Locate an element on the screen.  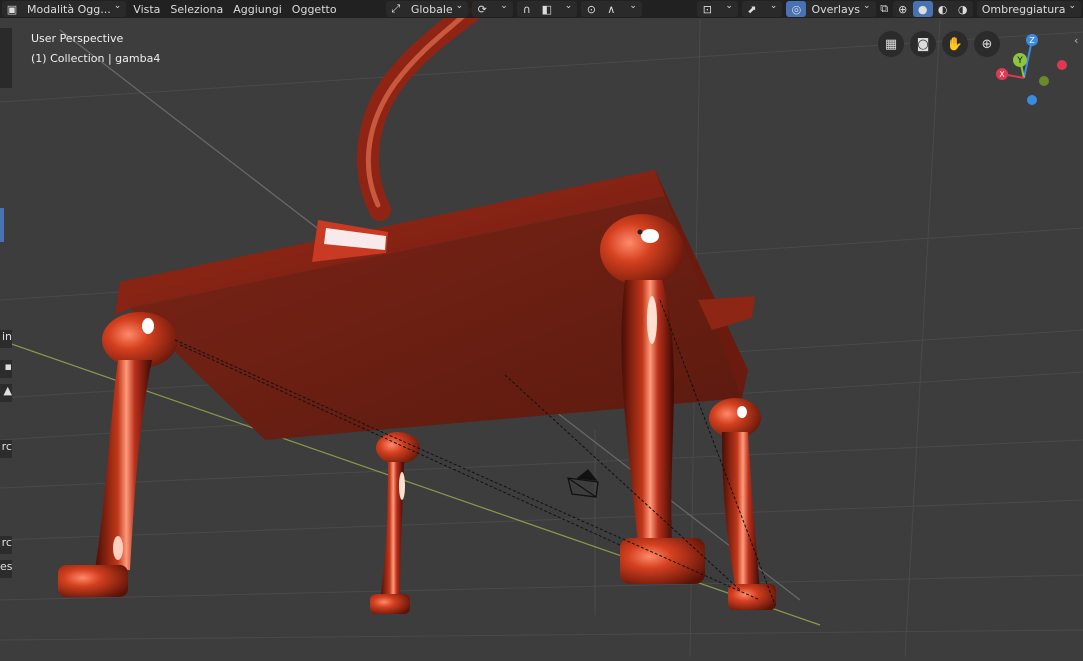
snap-group: ∩ ◧ is located at coordinates (547, 9).